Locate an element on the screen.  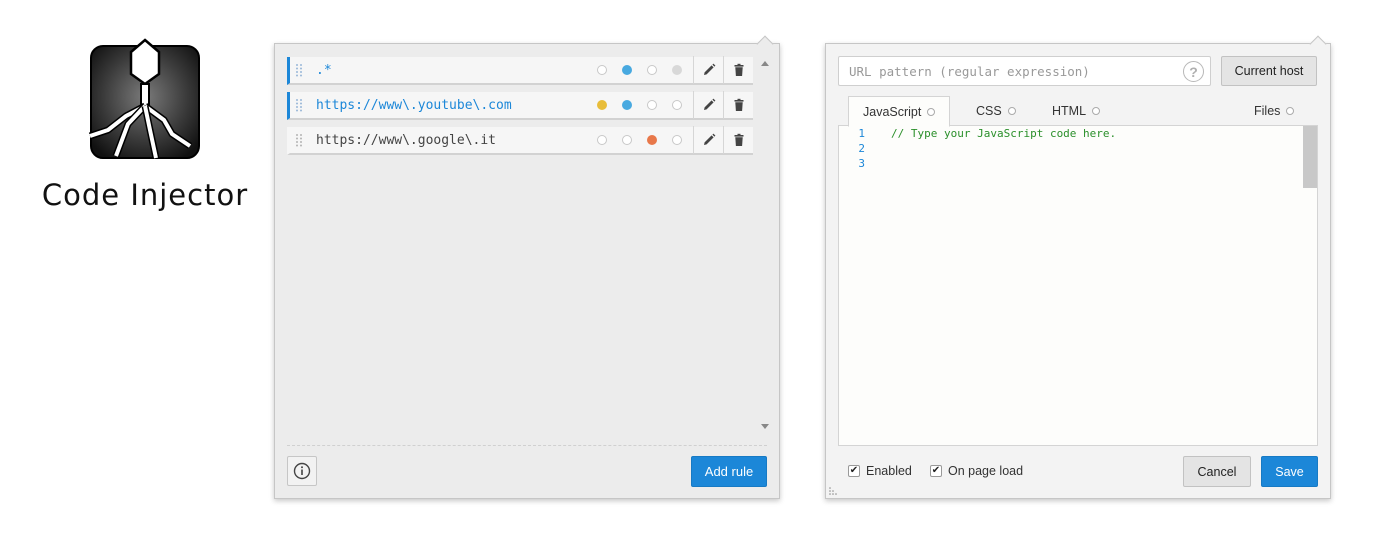
tab-label: JavaScript is located at coordinates (892, 111).